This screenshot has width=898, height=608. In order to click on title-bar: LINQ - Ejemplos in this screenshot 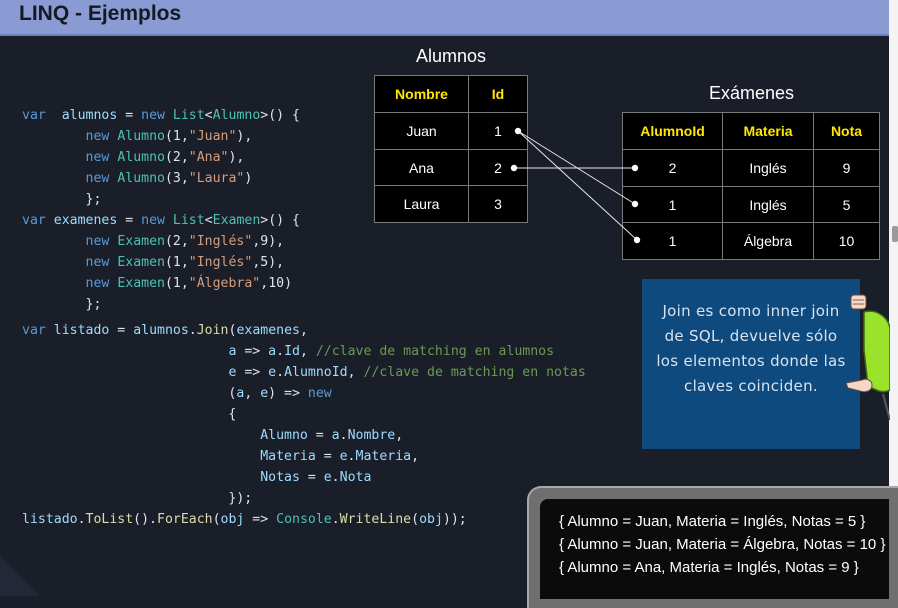, I will do `click(444, 18)`.